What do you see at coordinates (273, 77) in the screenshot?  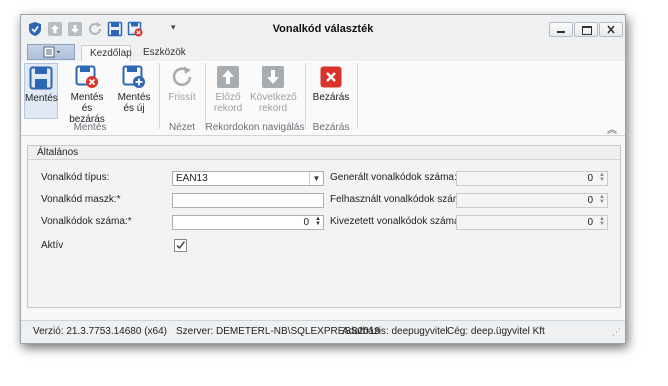 I see `down-arrow-icon` at bounding box center [273, 77].